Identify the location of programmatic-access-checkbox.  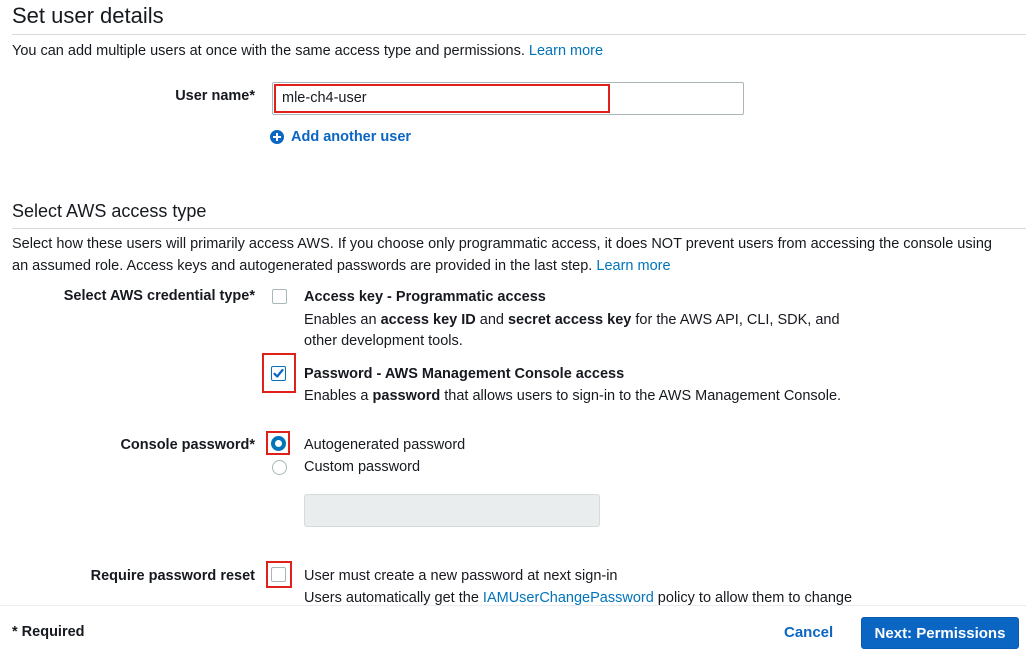
(279, 296).